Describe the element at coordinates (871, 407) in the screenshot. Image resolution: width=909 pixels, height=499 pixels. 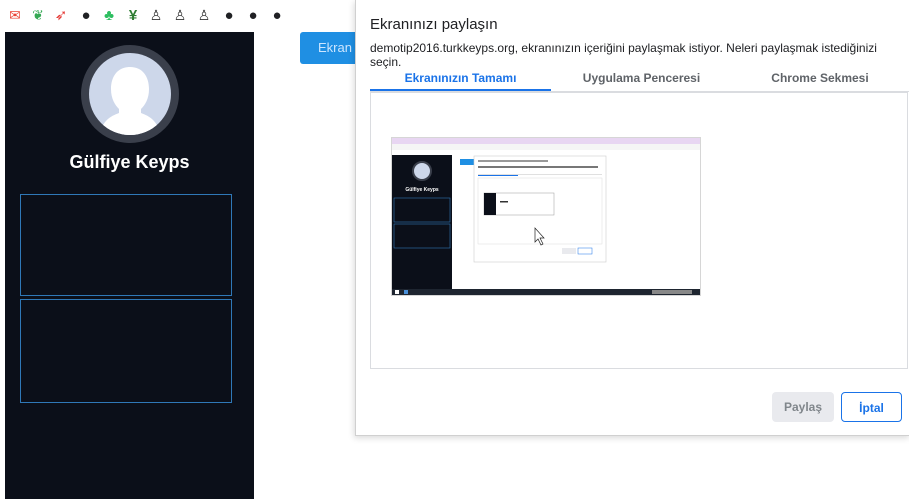
I see `cancel-button: İptal` at that location.